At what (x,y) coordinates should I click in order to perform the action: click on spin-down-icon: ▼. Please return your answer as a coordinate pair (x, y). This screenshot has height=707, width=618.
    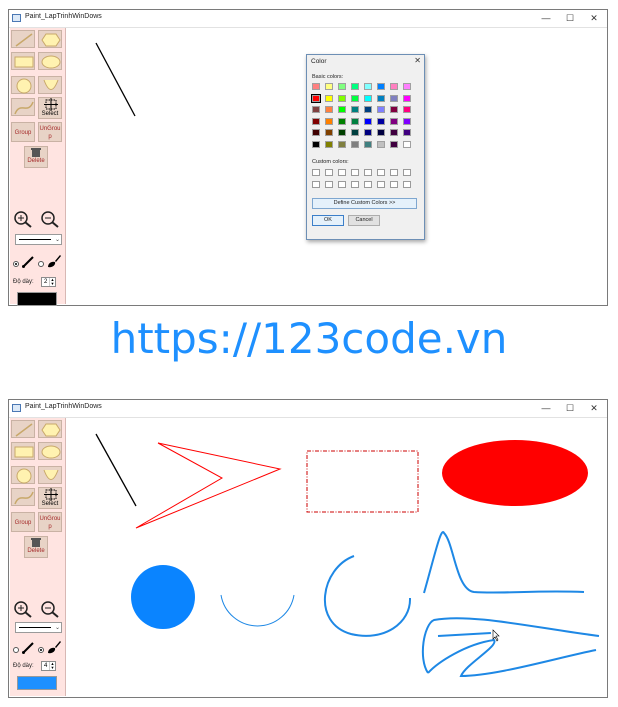
    Looking at the image, I should click on (52, 668).